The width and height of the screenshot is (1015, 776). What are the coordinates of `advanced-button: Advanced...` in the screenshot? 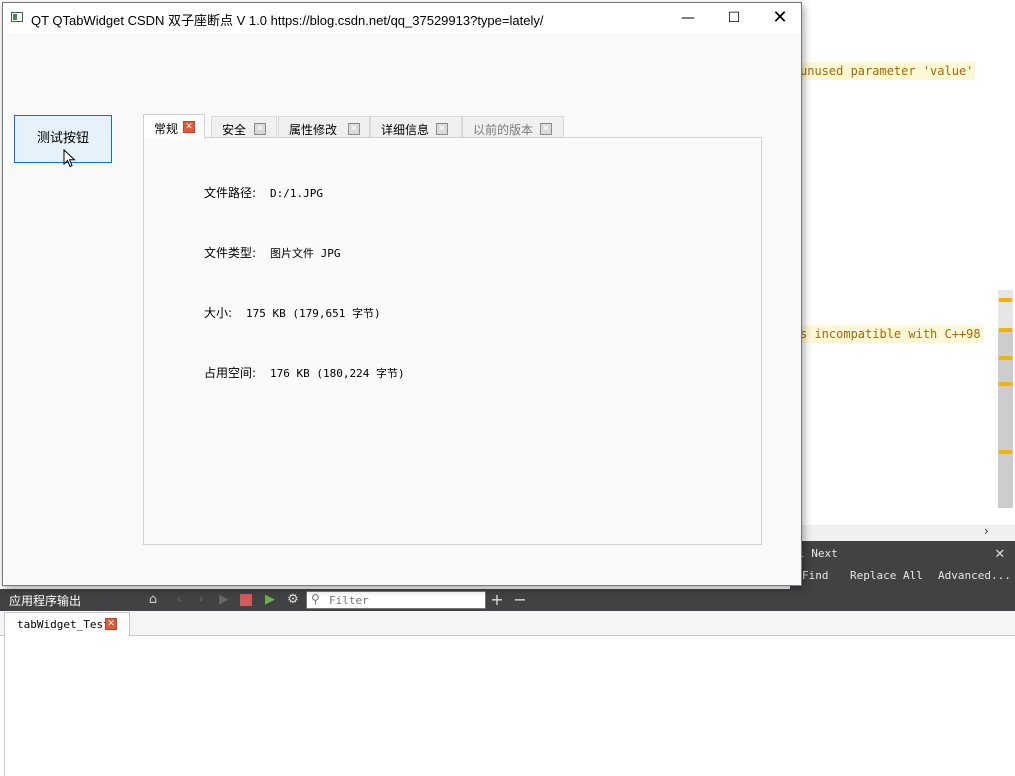 It's located at (974, 575).